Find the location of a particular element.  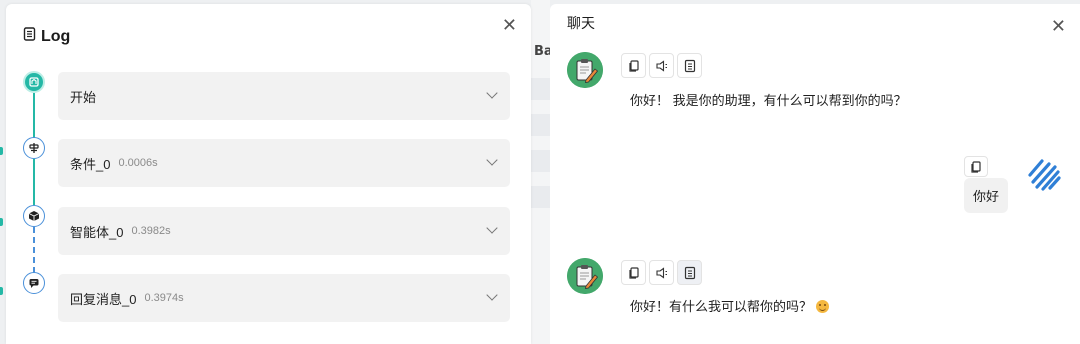

branch-condition-icon is located at coordinates (34, 148).